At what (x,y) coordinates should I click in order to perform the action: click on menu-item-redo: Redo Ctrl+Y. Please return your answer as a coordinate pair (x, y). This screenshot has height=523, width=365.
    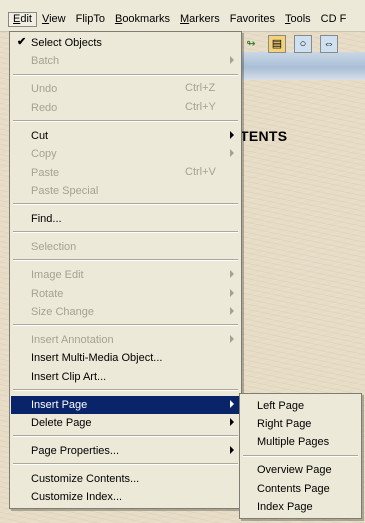
    Looking at the image, I should click on (123, 107).